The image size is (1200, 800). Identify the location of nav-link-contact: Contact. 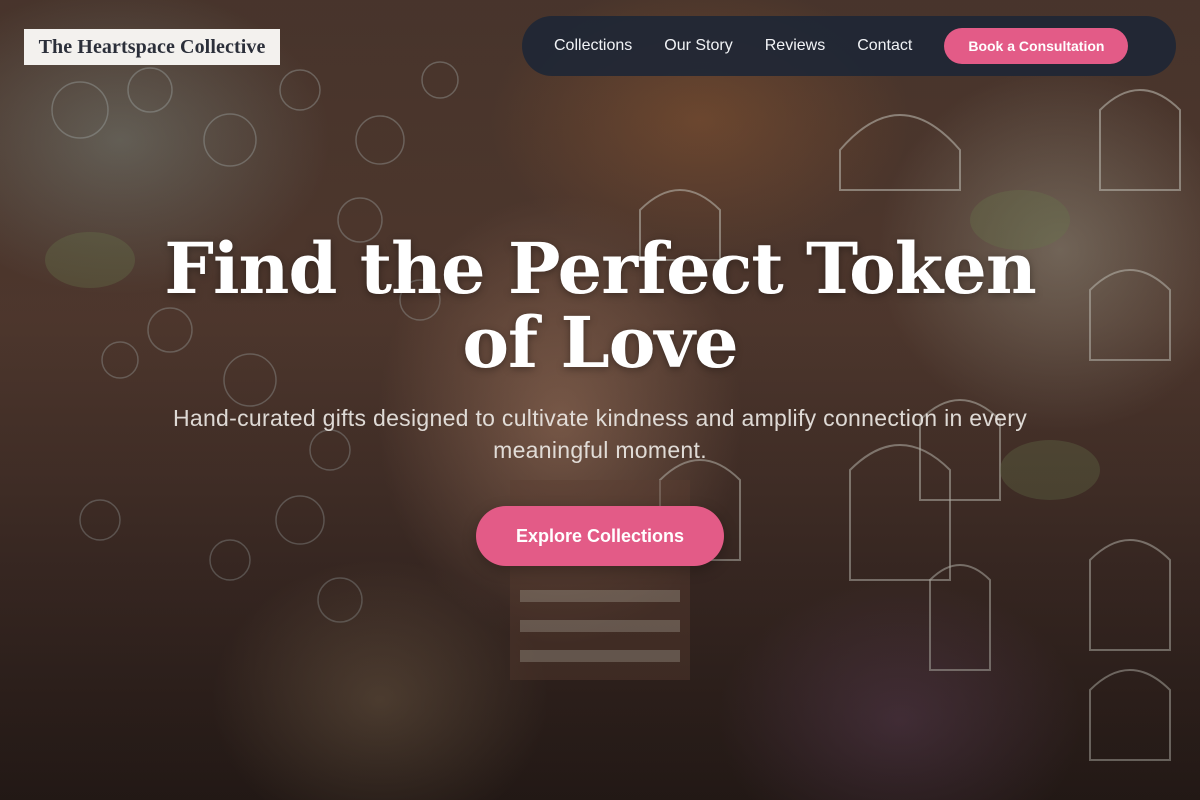
(884, 46).